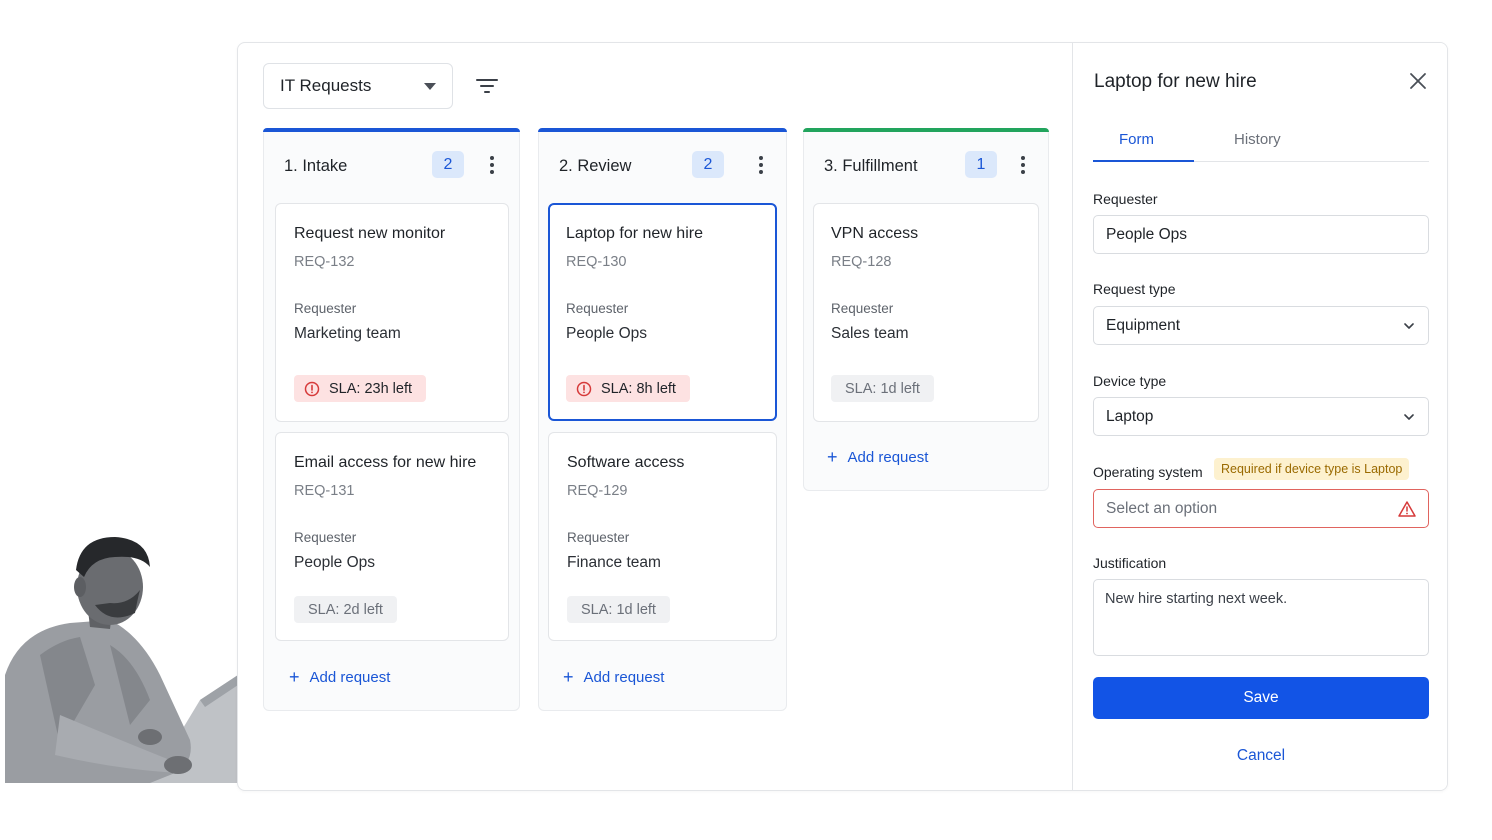 Image resolution: width=1492 pixels, height=840 pixels. I want to click on close-icon, so click(1418, 81).